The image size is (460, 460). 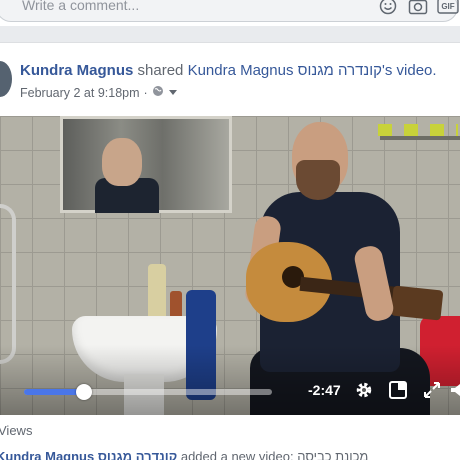 I want to click on timestamp-link: February 2 at 9:18pm, so click(x=80, y=93).